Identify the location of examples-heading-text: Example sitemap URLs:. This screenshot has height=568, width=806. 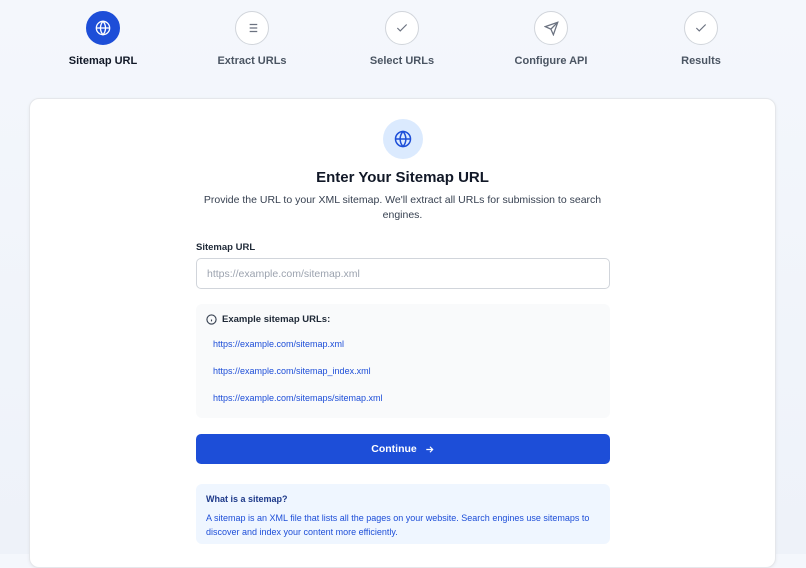
(276, 319).